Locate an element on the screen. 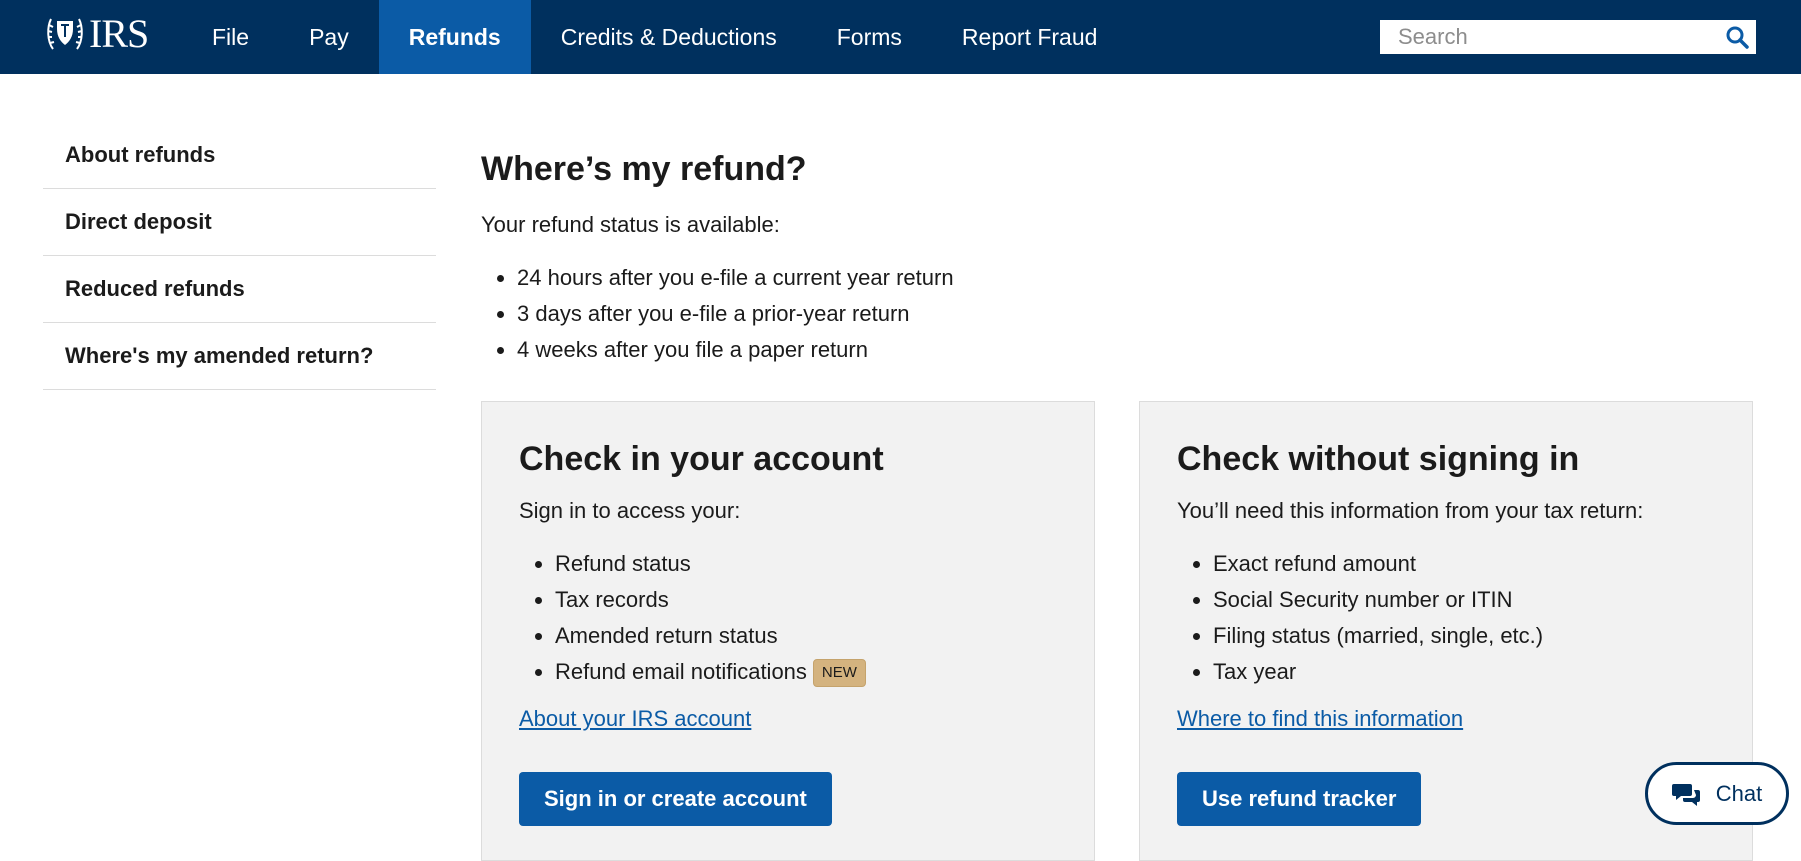 The height and width of the screenshot is (861, 1801). nav-credits-deductions: Credits & Deductions is located at coordinates (669, 37).